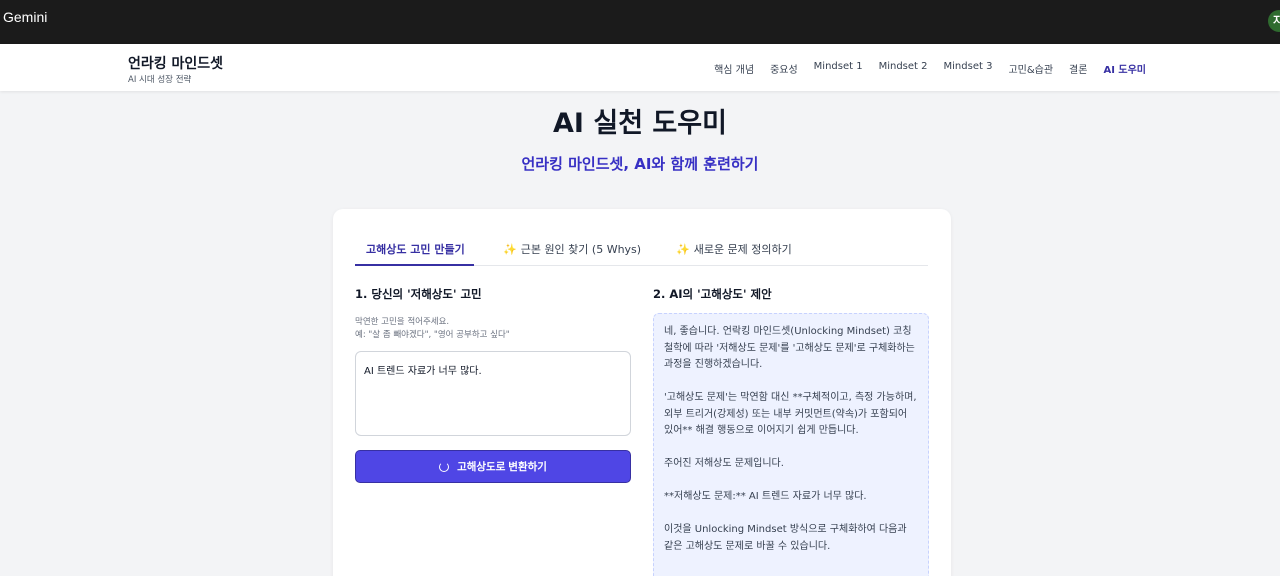 The width and height of the screenshot is (1280, 576). What do you see at coordinates (784, 68) in the screenshot?
I see `nav-importance: 중요성` at bounding box center [784, 68].